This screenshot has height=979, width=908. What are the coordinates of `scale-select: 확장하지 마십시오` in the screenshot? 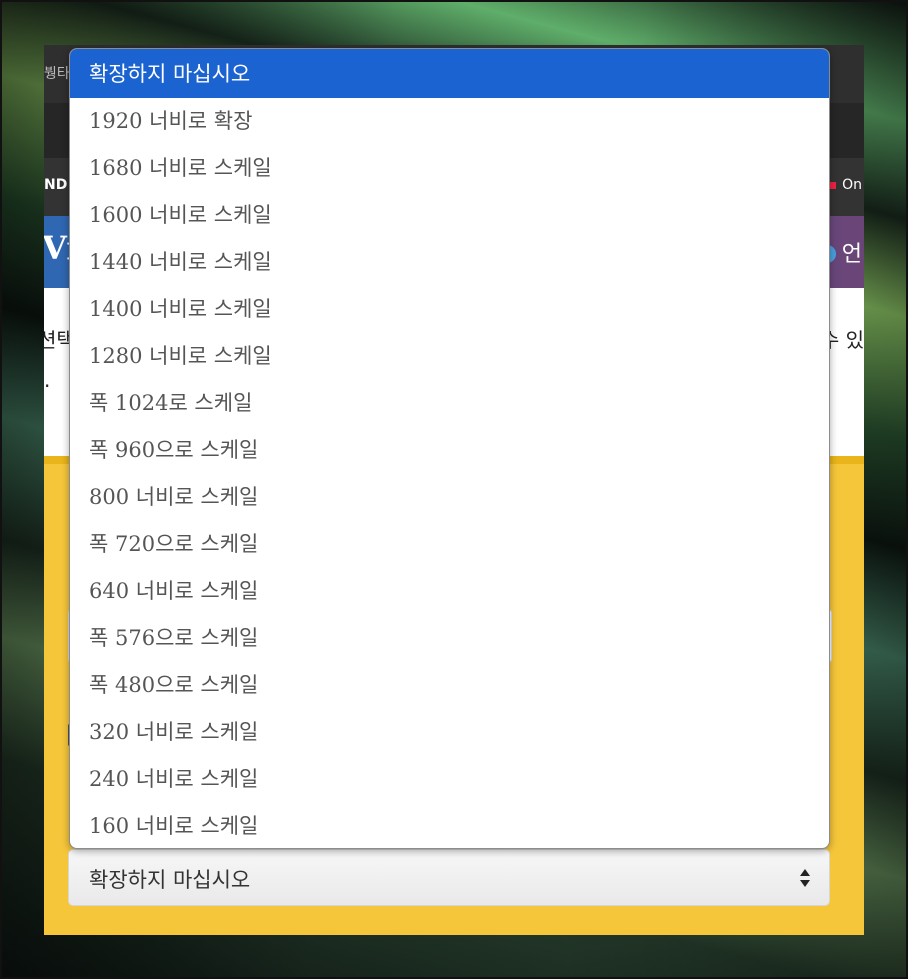 It's located at (449, 877).